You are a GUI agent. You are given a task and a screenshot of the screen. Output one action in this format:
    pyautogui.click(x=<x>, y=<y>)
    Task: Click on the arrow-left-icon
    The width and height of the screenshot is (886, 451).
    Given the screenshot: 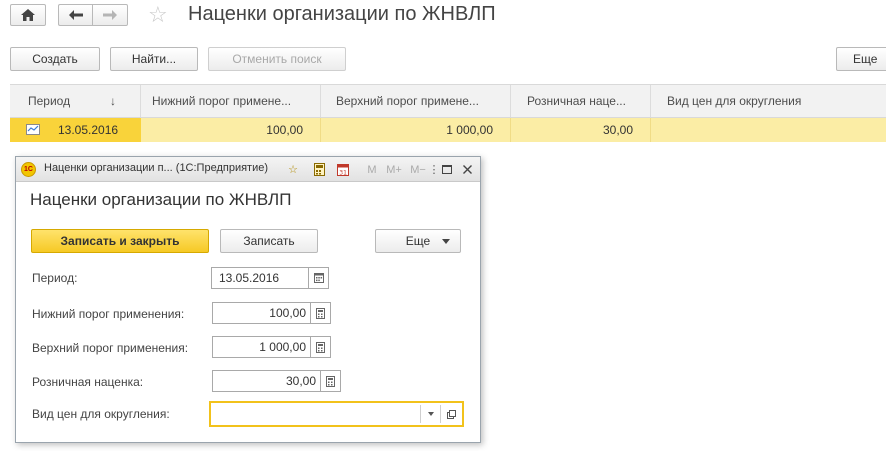 What is the action you would take?
    pyautogui.click(x=75, y=15)
    